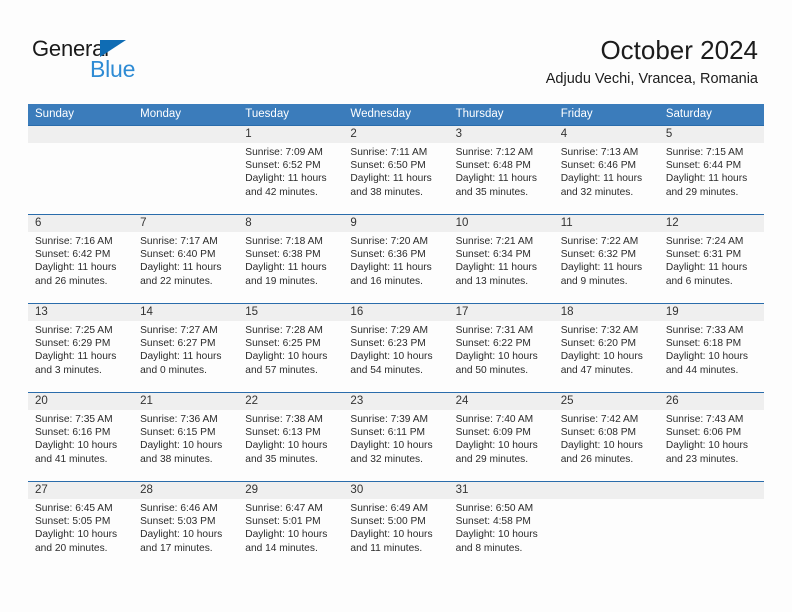  Describe the element at coordinates (173, 370) in the screenshot. I see `daylight-text-line2: and 0 minutes.` at that location.